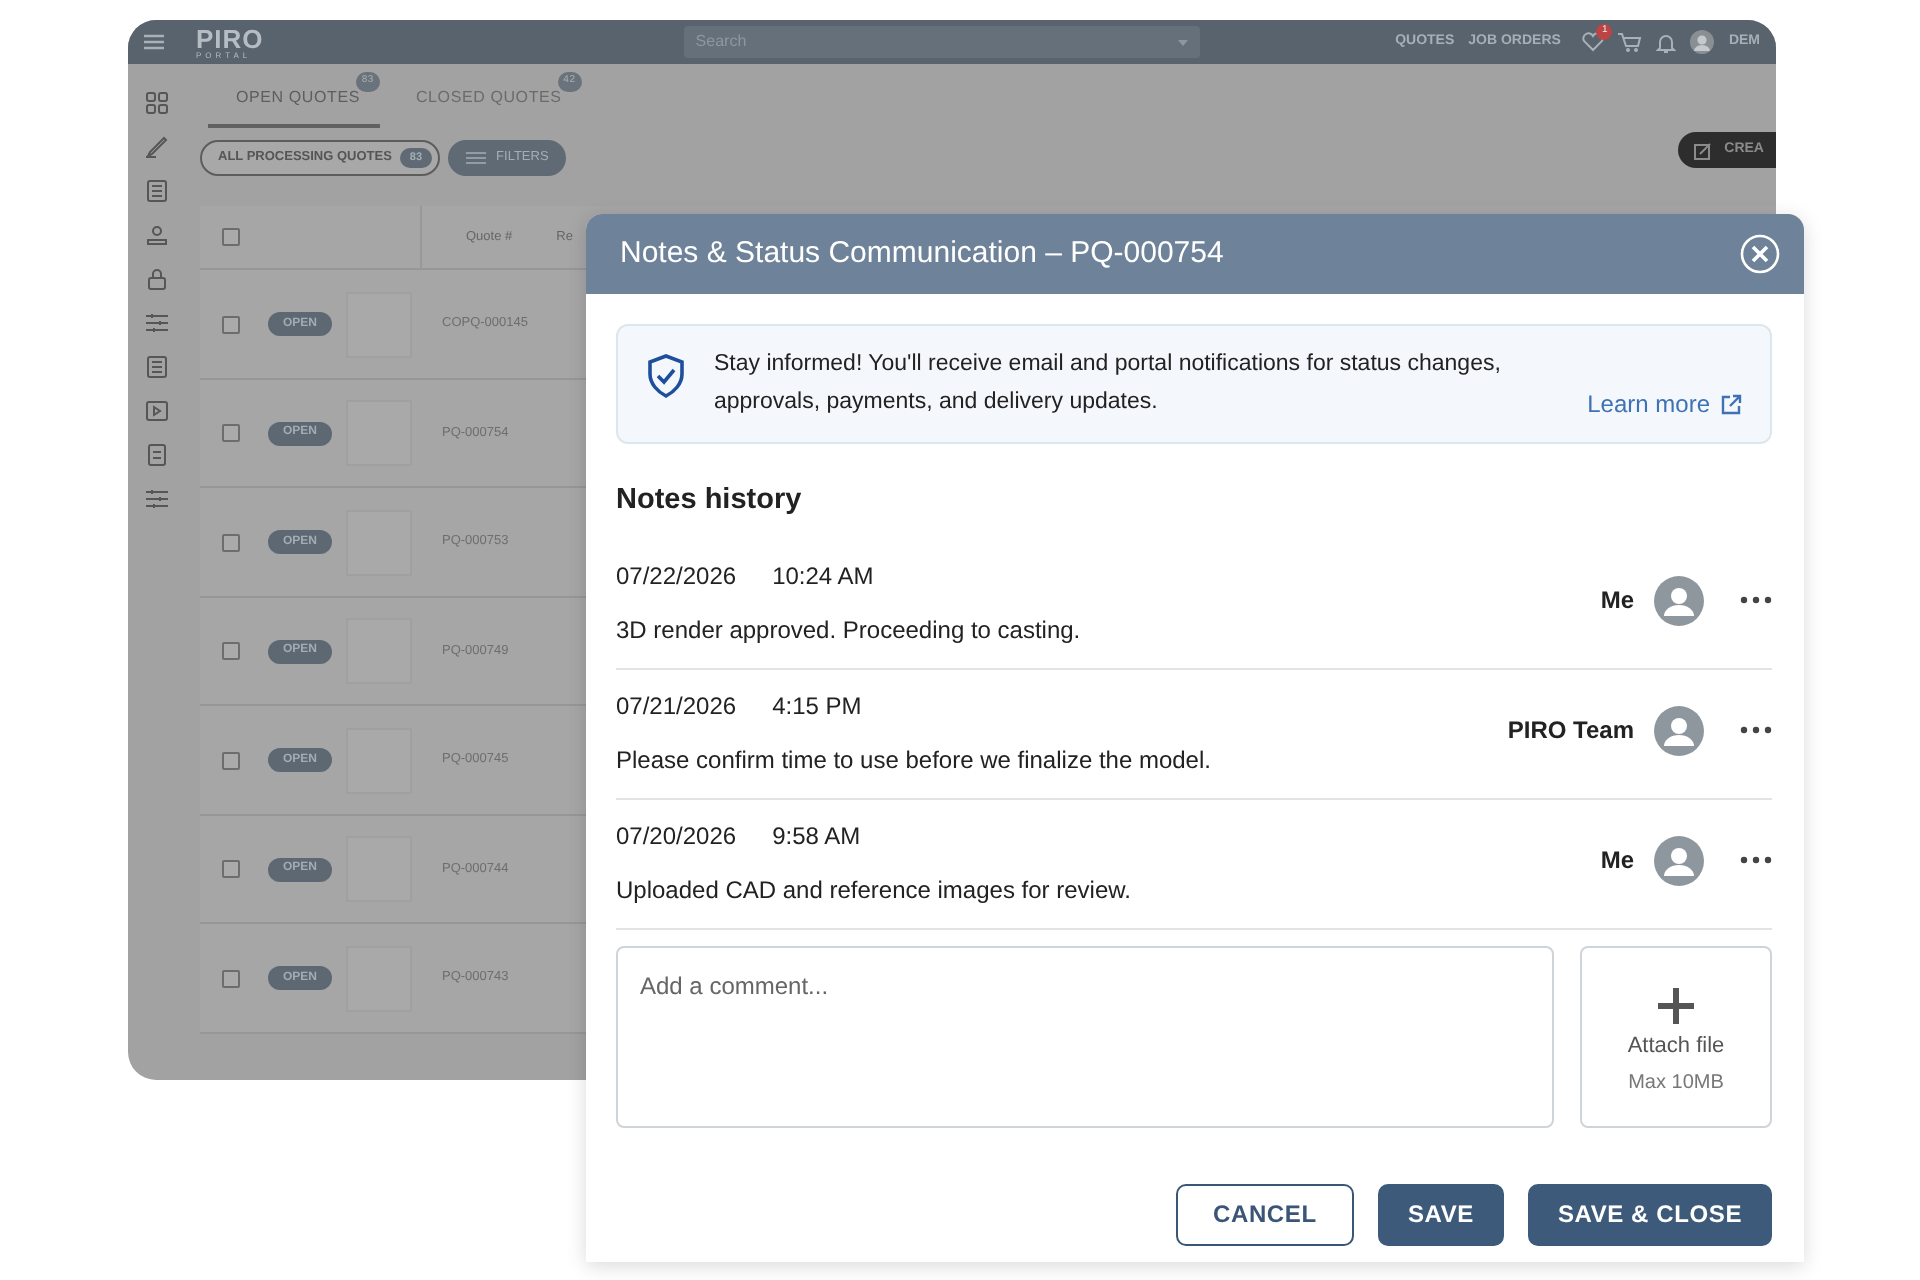 This screenshot has height=1280, width=1920. What do you see at coordinates (1676, 1036) in the screenshot?
I see `attach-file-button: Attach file Max 10MB` at bounding box center [1676, 1036].